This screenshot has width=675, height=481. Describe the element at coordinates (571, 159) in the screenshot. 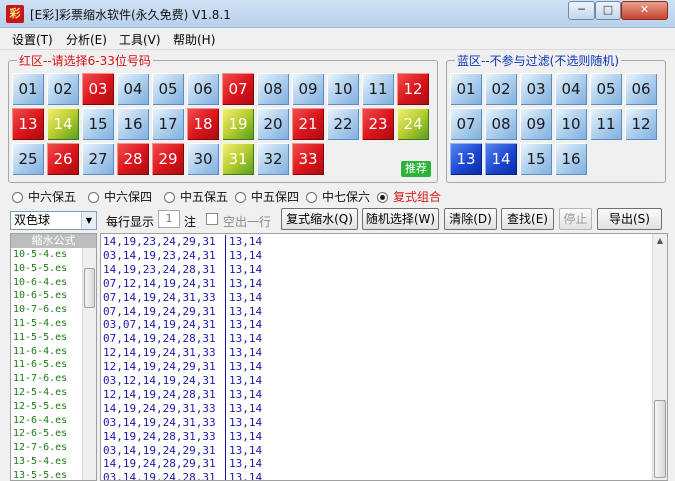

I see `blue-ball-16: 16` at that location.